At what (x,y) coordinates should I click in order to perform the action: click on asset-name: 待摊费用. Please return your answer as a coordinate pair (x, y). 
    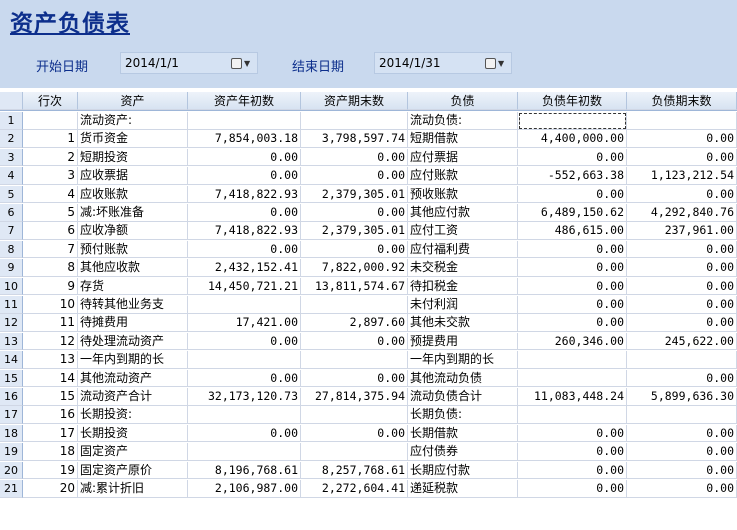
    Looking at the image, I should click on (133, 323).